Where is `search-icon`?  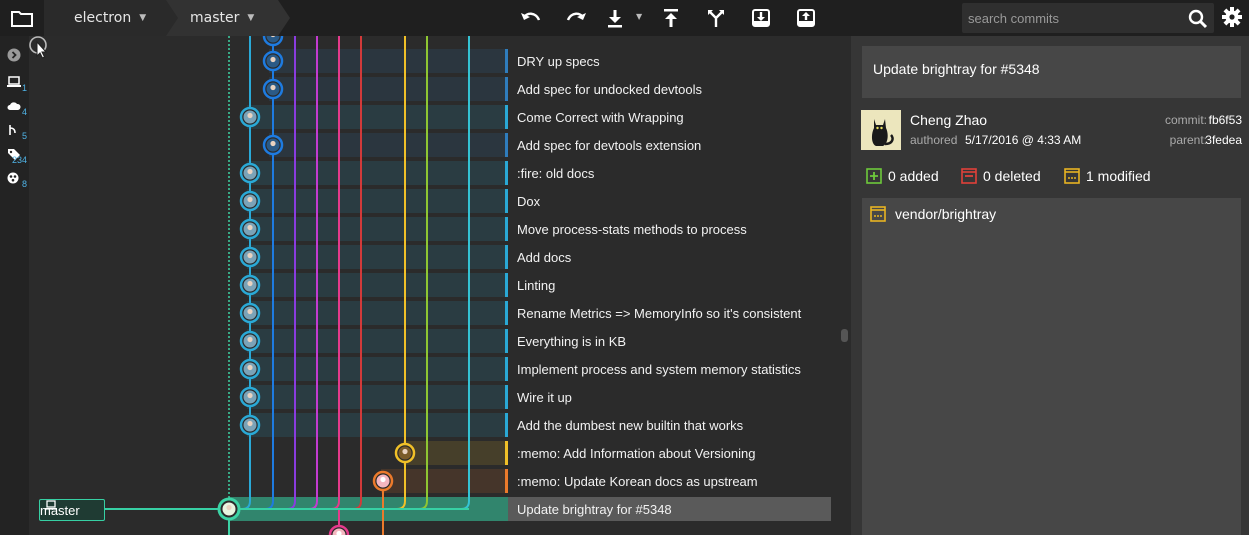 search-icon is located at coordinates (1198, 19).